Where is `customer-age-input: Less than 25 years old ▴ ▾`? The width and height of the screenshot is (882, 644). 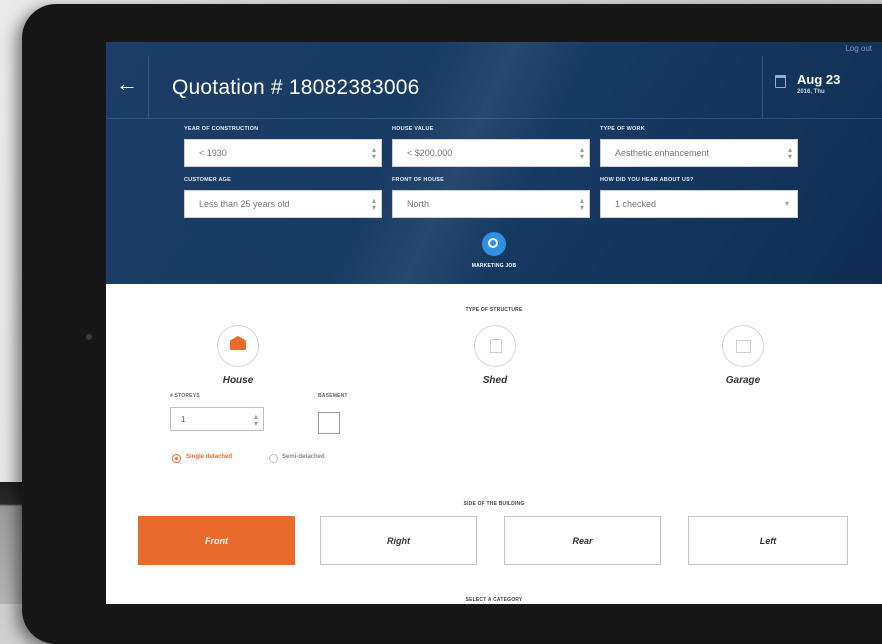
customer-age-input: Less than 25 years old ▴ ▾ is located at coordinates (283, 204).